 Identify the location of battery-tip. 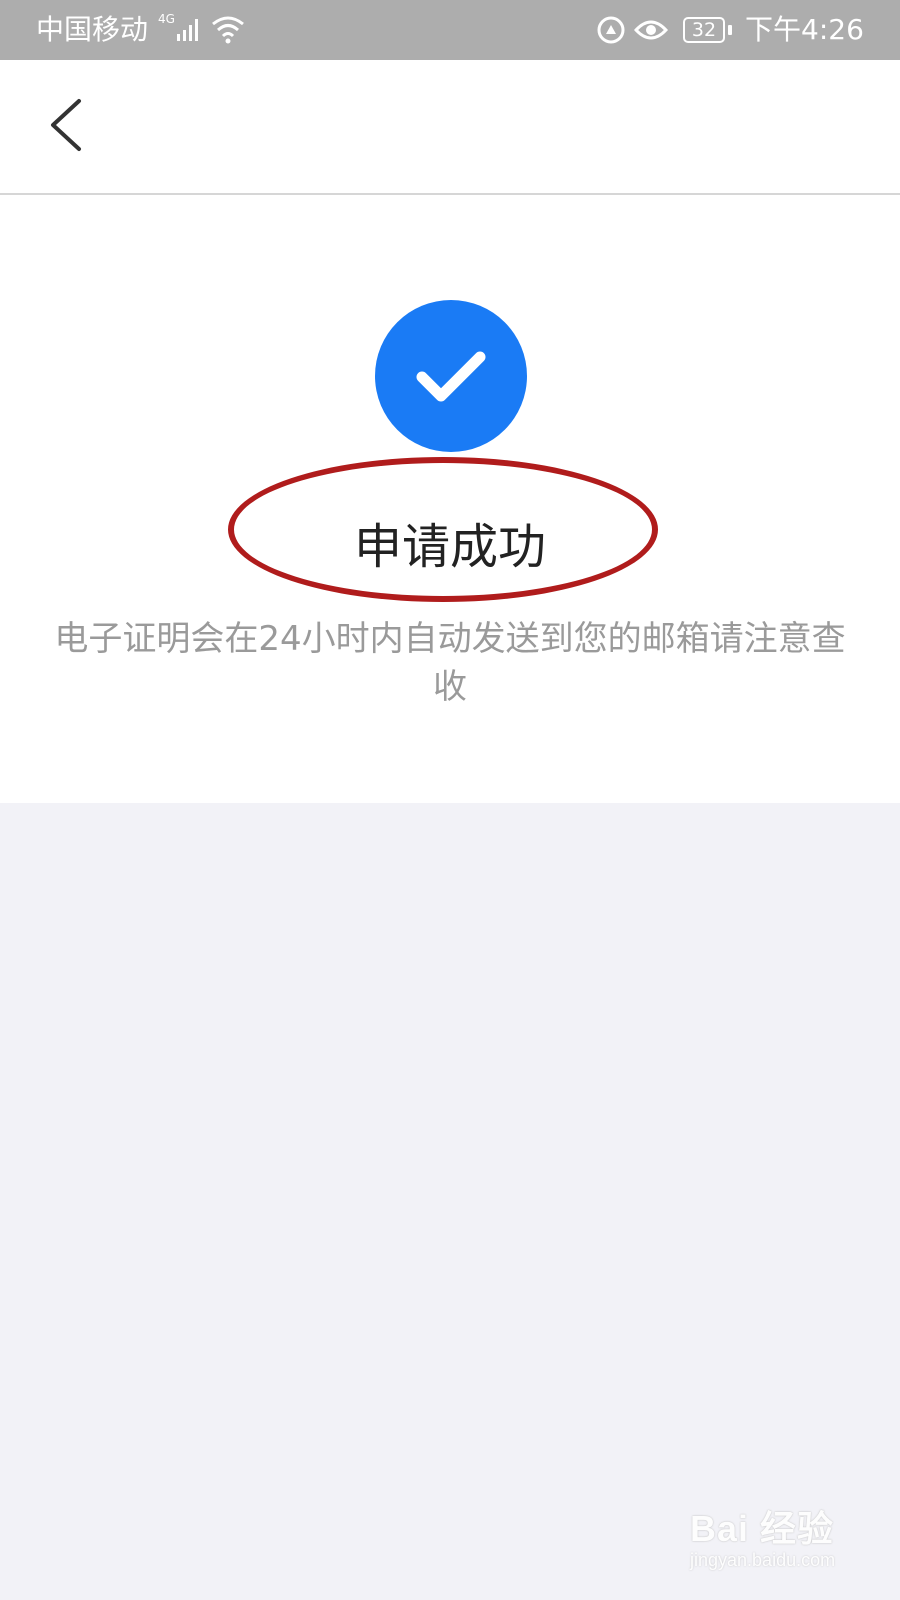
(730, 30).